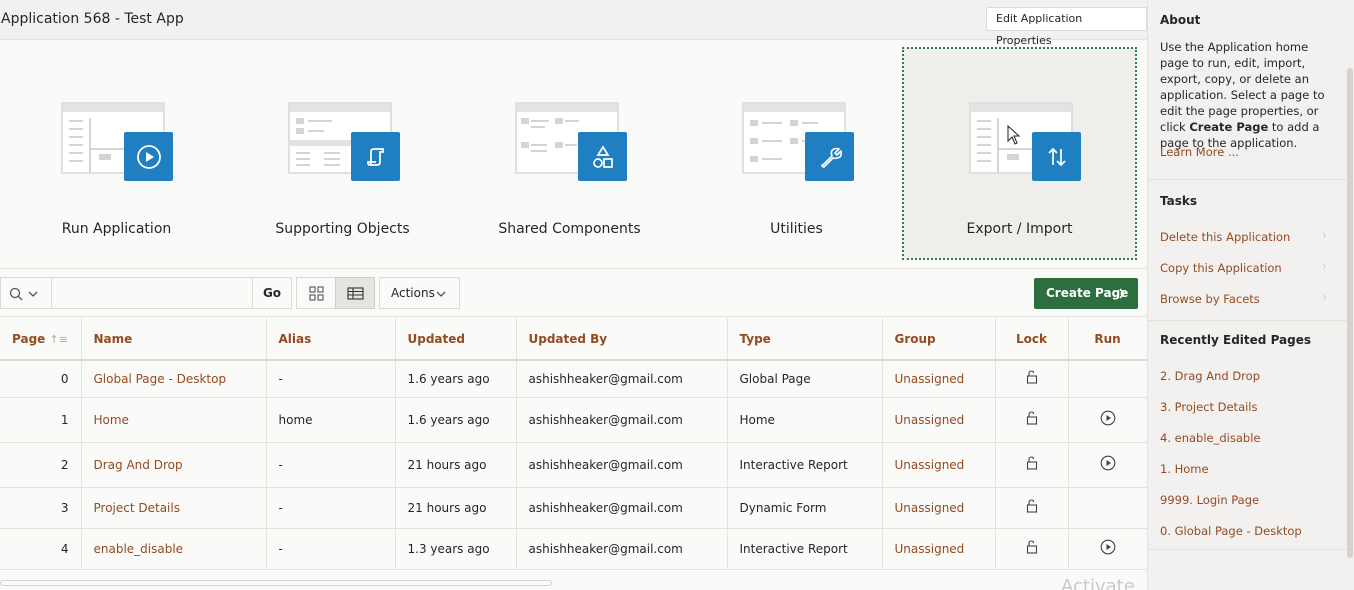  I want to click on recent-page-link: 0. Global Page - Desktop, so click(1231, 531).